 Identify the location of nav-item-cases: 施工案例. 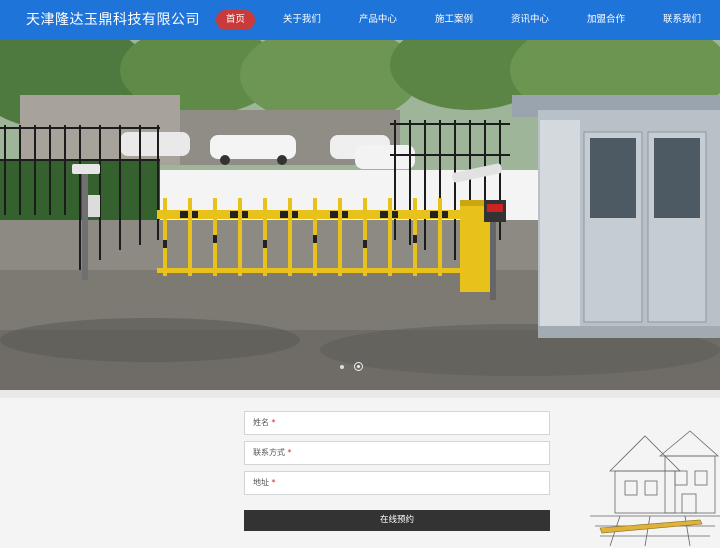
(454, 20).